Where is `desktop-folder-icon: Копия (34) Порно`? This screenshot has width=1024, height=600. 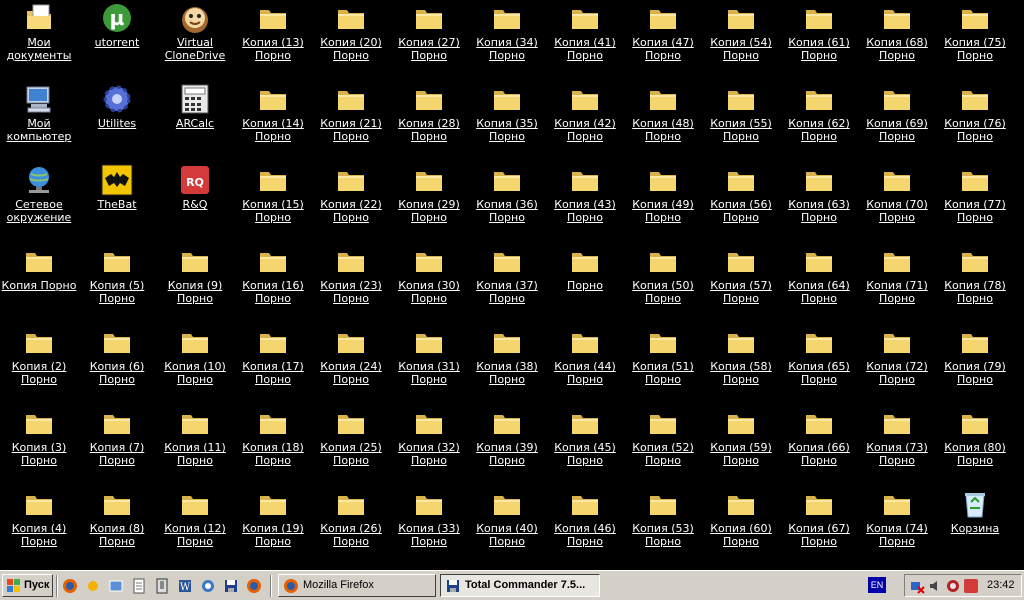
desktop-folder-icon: Копия (34) Порно is located at coordinates (507, 37).